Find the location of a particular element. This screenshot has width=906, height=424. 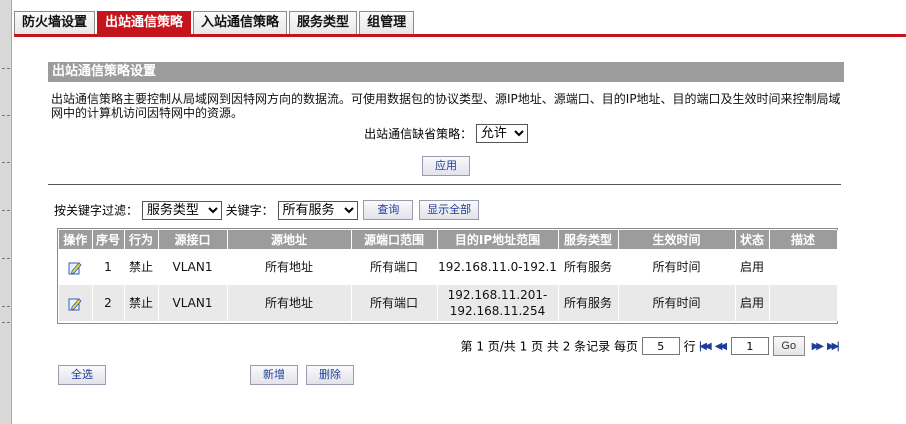

dest-ip-cell: 192.168.11.201- 192.168.11.254 is located at coordinates (498, 303).